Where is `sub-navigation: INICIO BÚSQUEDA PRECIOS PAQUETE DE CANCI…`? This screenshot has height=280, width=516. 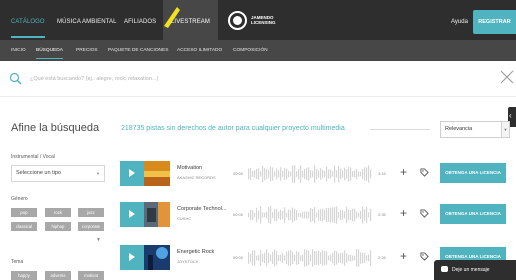 sub-navigation: INICIO BÚSQUEDA PRECIOS PAQUETE DE CANCI… is located at coordinates (258, 50).